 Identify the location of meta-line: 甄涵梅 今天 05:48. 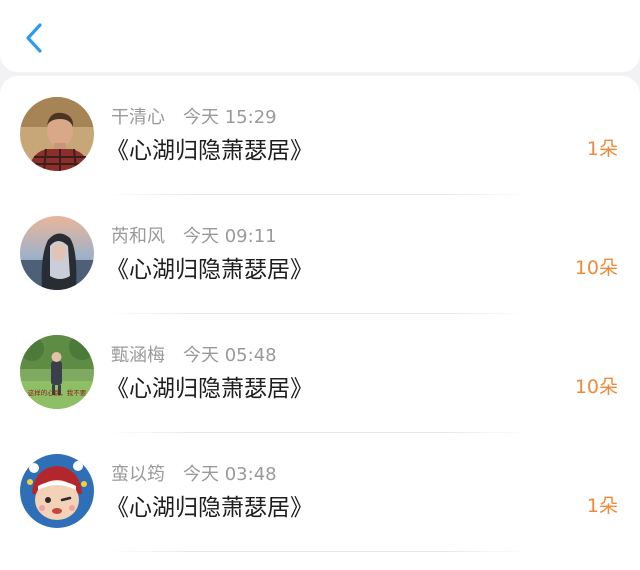
(194, 354).